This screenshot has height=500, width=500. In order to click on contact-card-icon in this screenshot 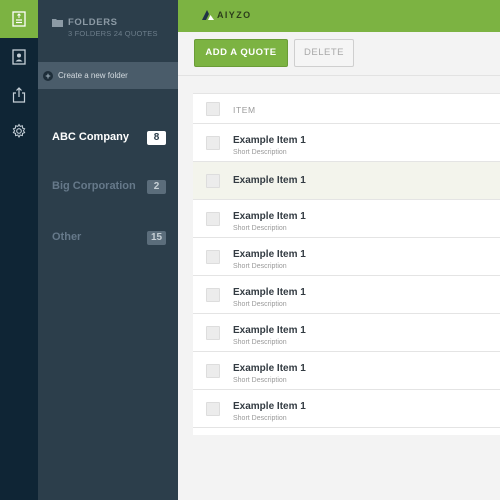, I will do `click(19, 57)`.